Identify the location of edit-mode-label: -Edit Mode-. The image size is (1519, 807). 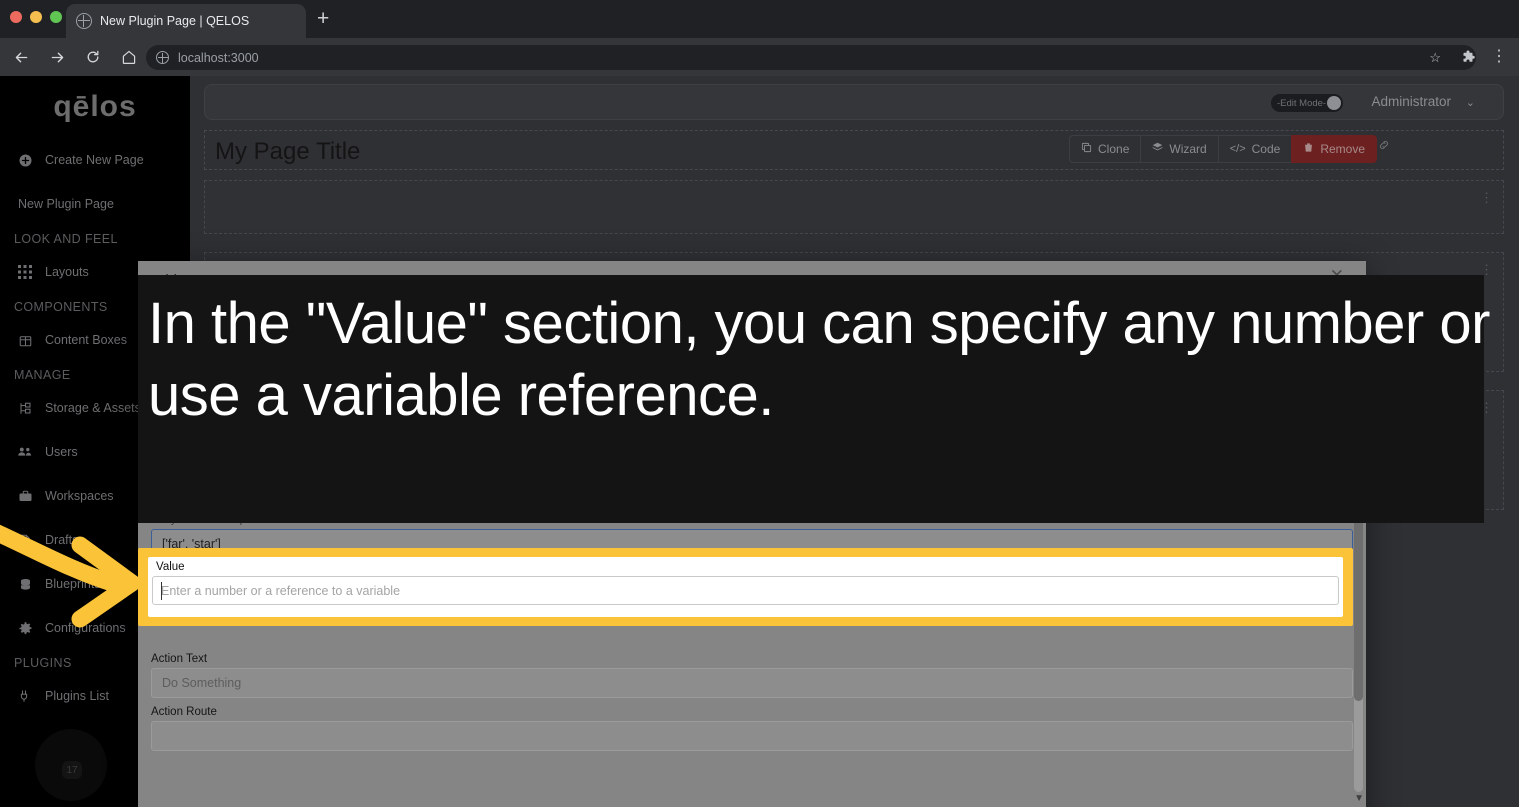
(1302, 103).